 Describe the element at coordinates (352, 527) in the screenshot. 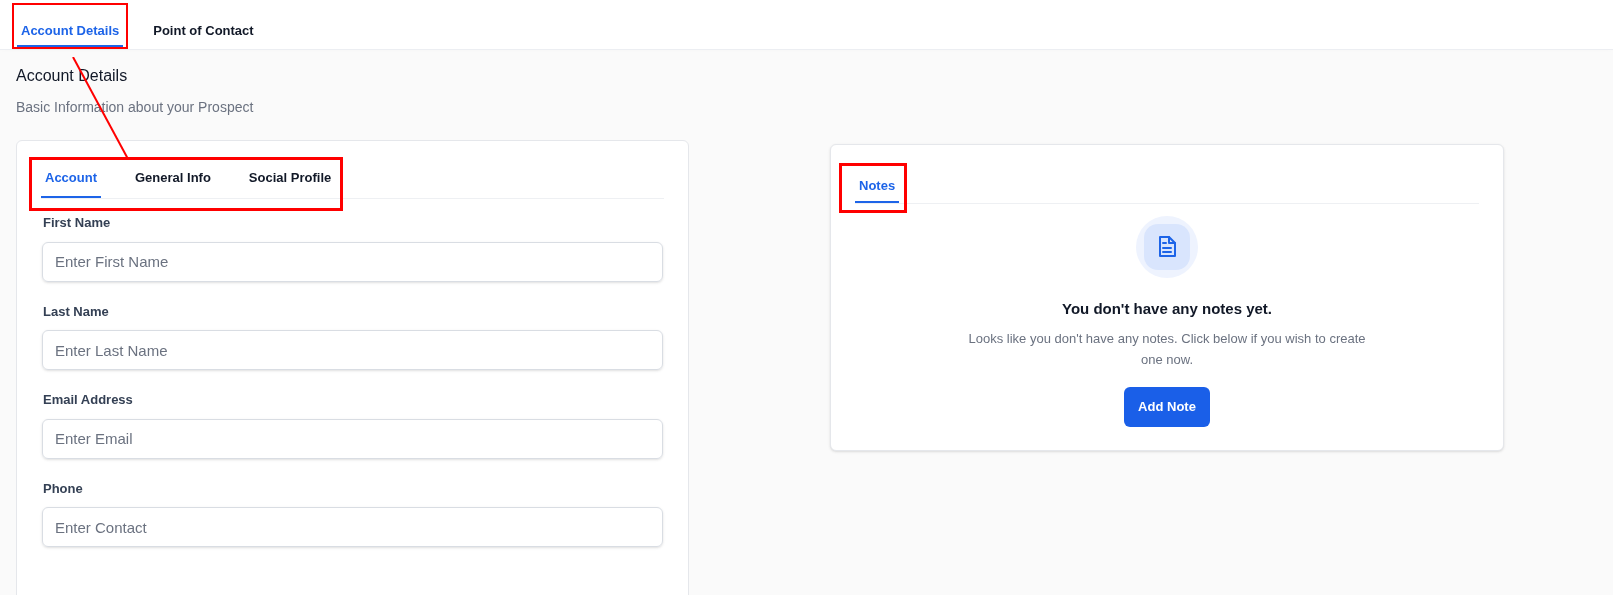

I see `input-field: Enter Contact` at that location.